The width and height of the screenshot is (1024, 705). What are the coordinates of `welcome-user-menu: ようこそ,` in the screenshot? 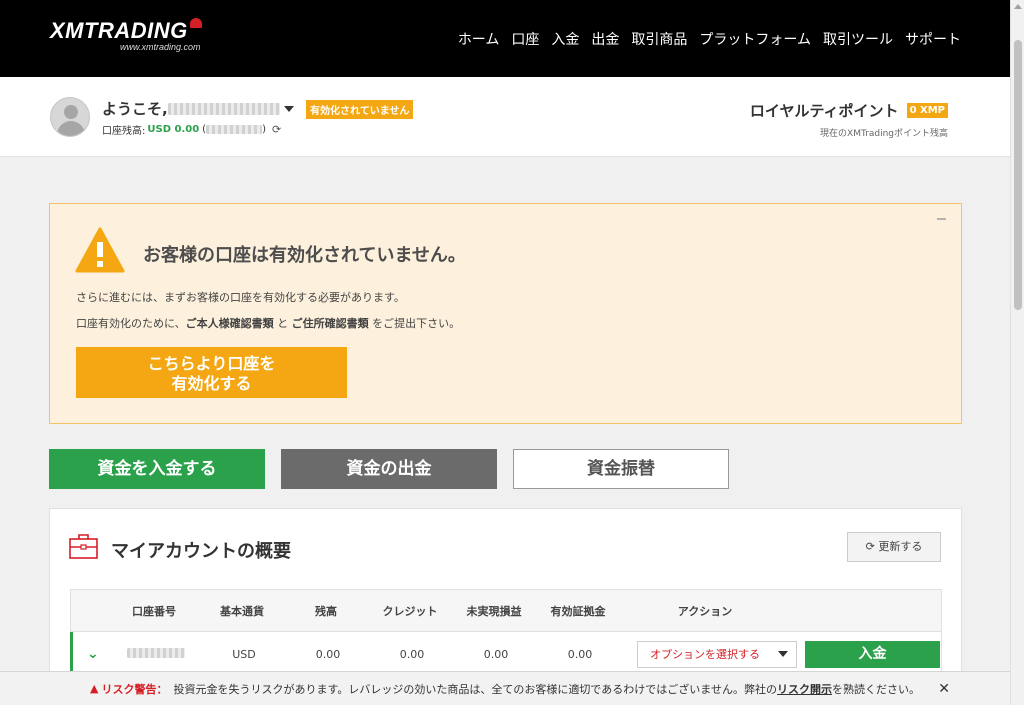 It's located at (198, 108).